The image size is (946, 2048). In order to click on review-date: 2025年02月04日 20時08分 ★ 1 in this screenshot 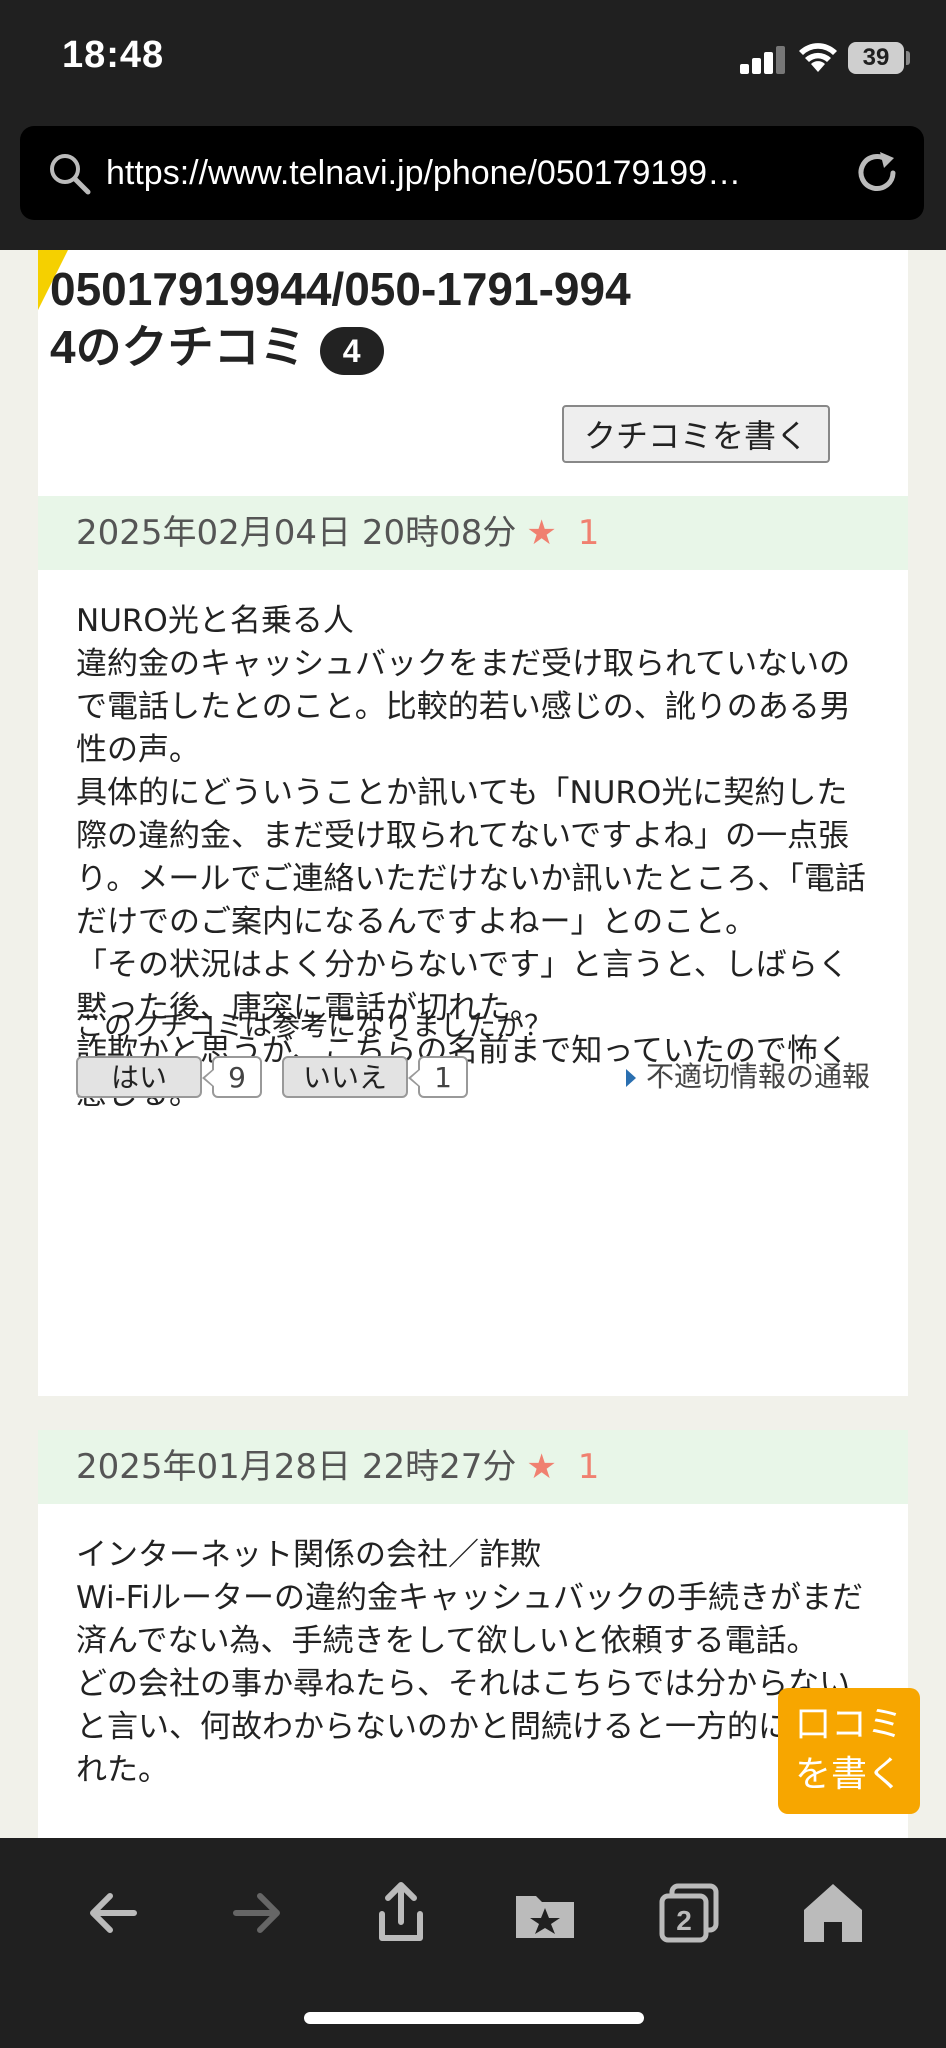, I will do `click(337, 533)`.